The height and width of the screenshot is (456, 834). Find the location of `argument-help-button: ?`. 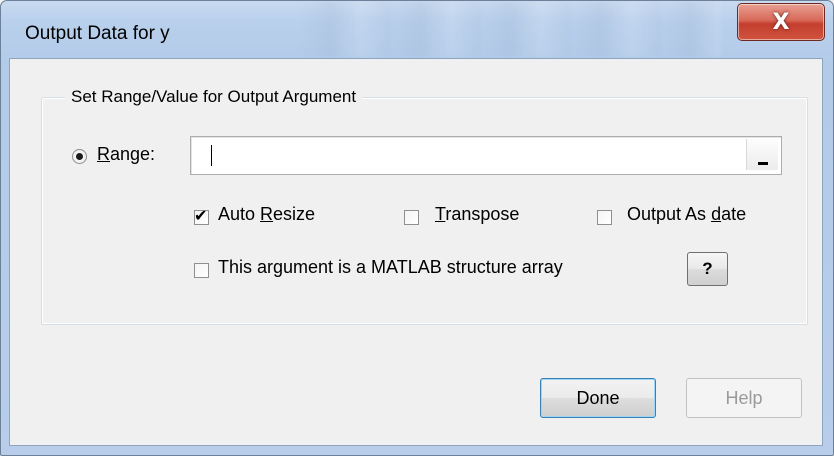

argument-help-button: ? is located at coordinates (707, 269).